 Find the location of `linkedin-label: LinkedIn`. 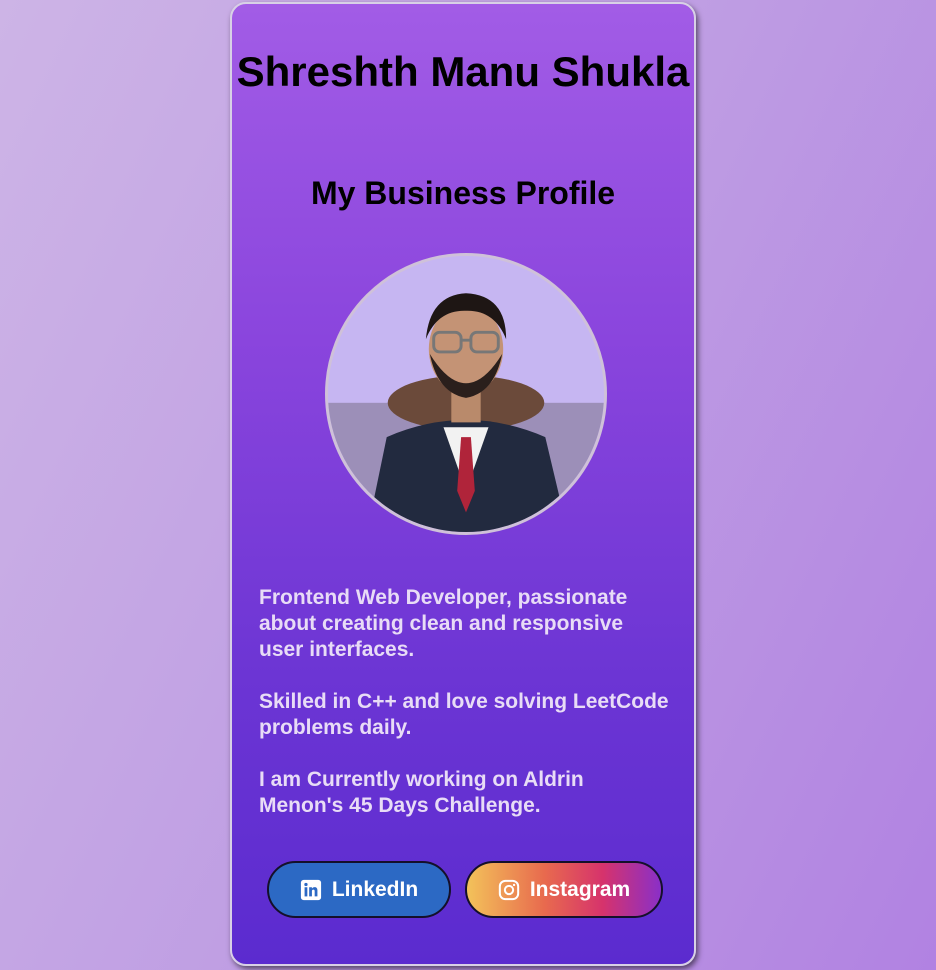

linkedin-label: LinkedIn is located at coordinates (375, 889).